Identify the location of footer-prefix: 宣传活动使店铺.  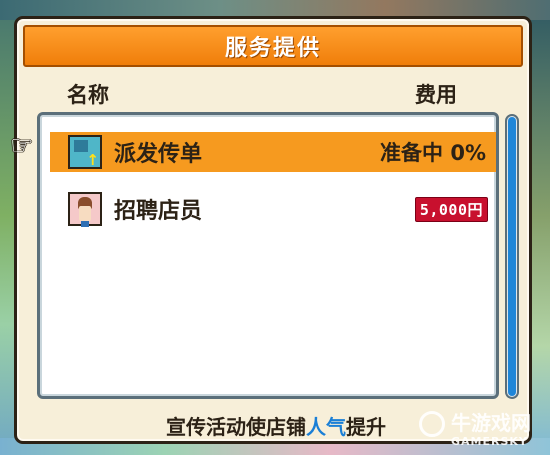
(236, 427).